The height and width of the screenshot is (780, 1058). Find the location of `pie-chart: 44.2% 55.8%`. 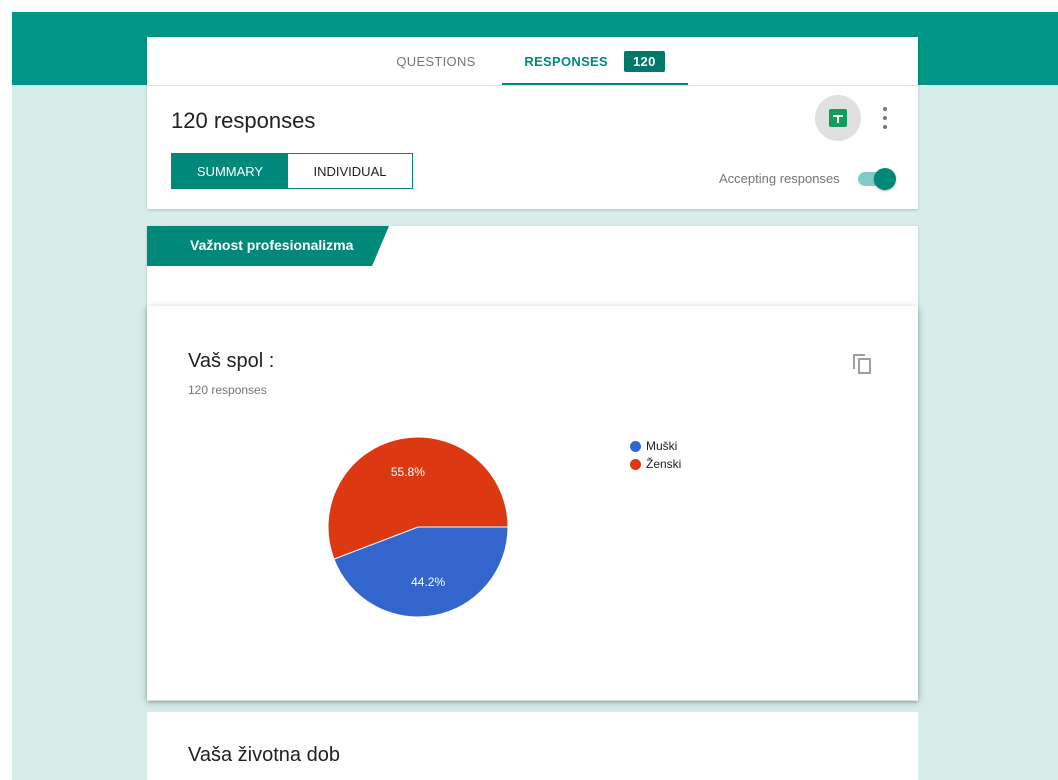

pie-chart: 44.2% 55.8% is located at coordinates (418, 527).